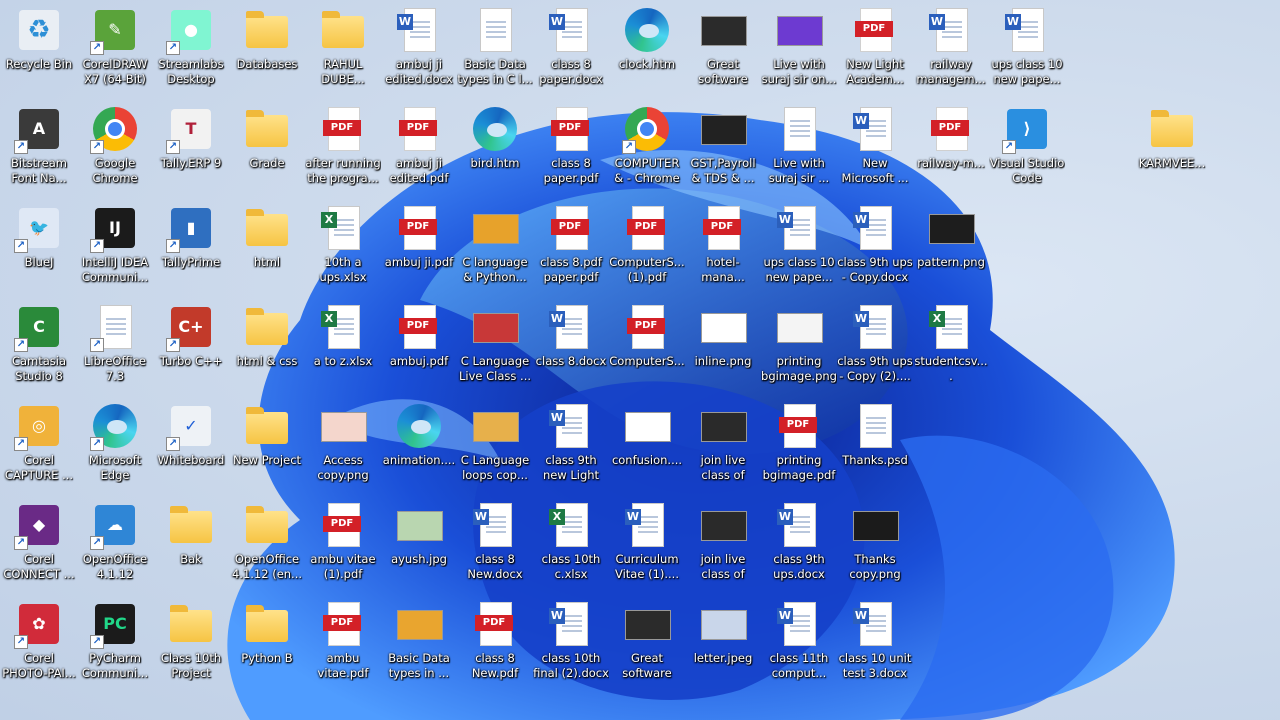 The image size is (1280, 720). What do you see at coordinates (267, 644) in the screenshot?
I see `desktop-icon: Python B` at bounding box center [267, 644].